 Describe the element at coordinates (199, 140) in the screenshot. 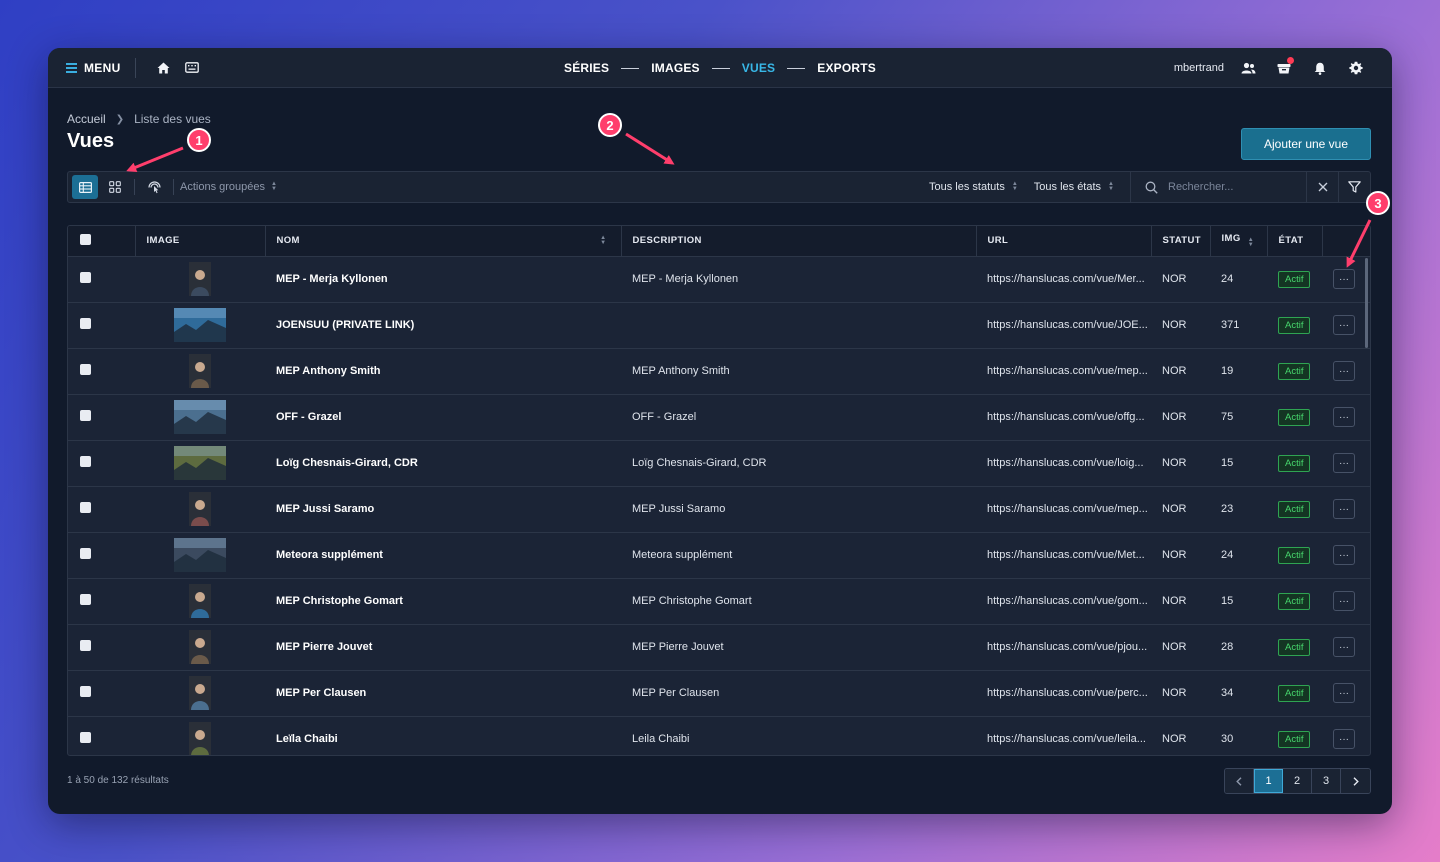

I see `annotation-marker-1: 1` at that location.